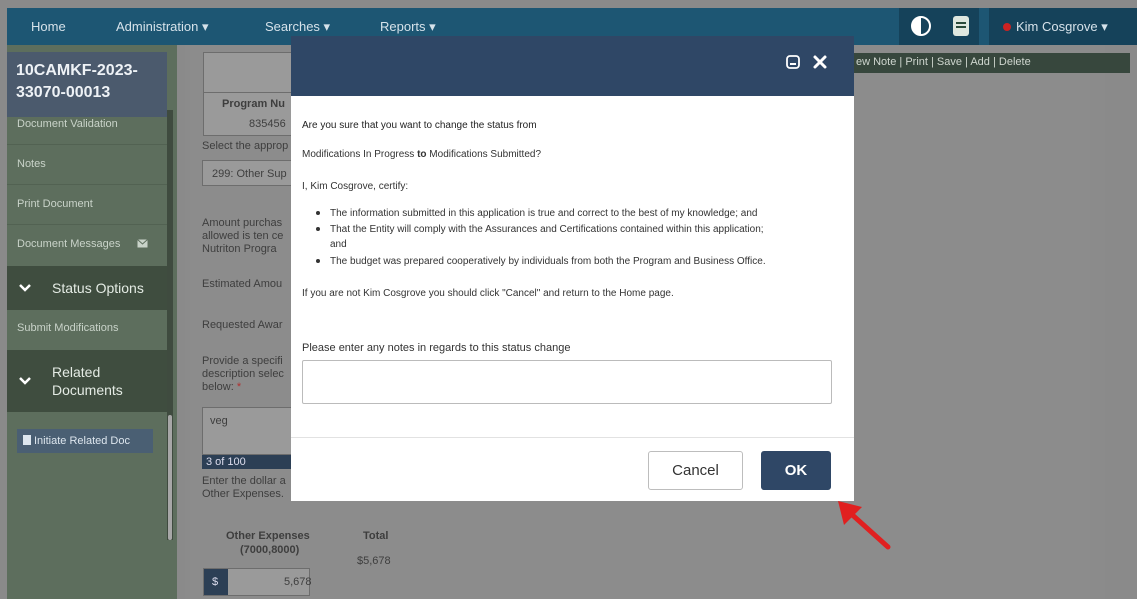  Describe the element at coordinates (358, 154) in the screenshot. I see `status-from: Modifications In Progress` at that location.